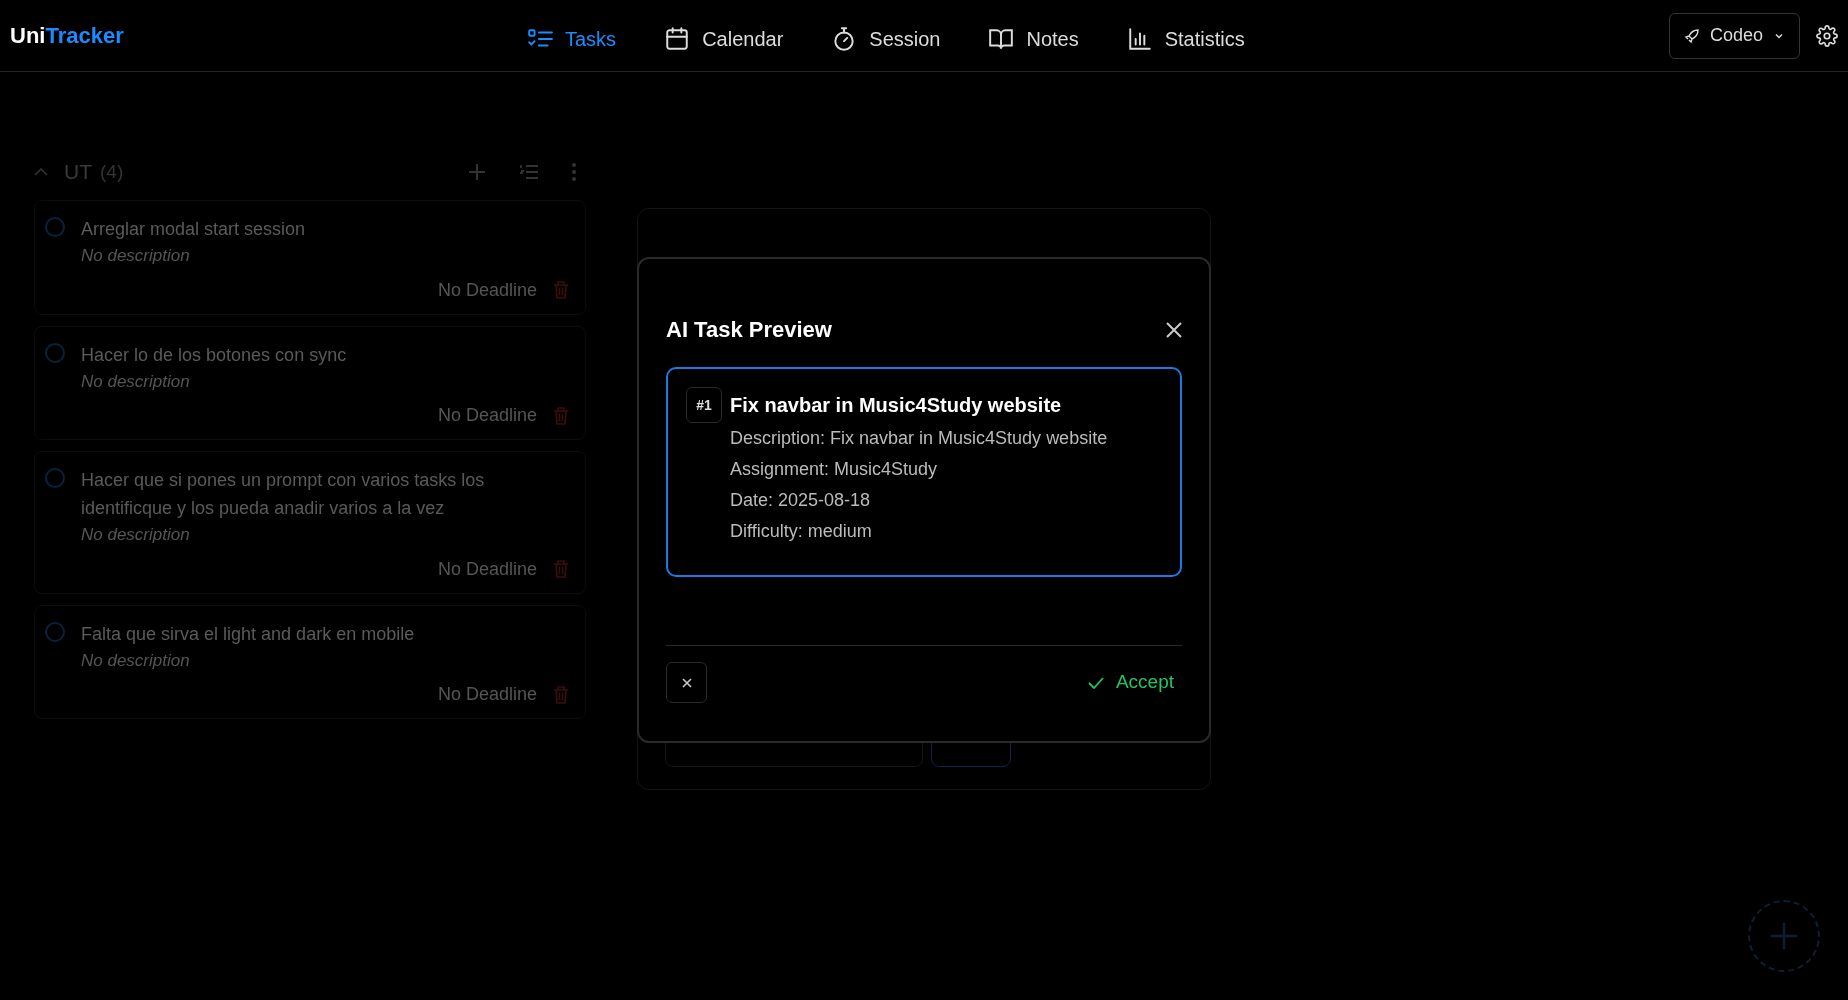 The width and height of the screenshot is (1848, 1000). What do you see at coordinates (834, 470) in the screenshot?
I see `task-detail: Assignment: Music4Study` at bounding box center [834, 470].